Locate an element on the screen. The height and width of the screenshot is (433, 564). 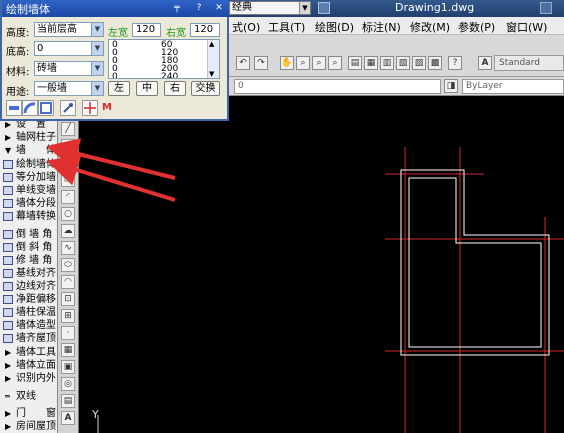
pin-icon: ╤ is located at coordinates (177, 8).